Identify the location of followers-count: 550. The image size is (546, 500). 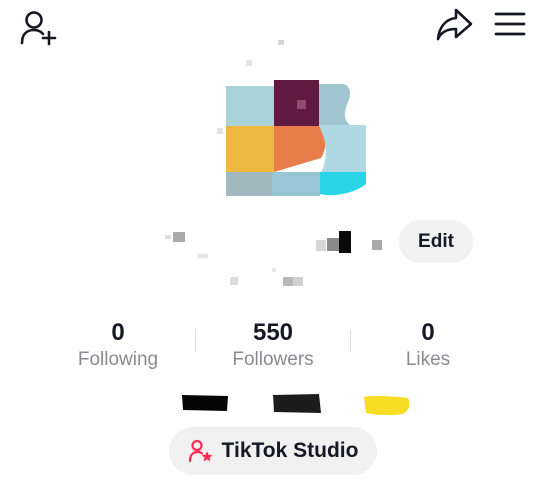
(273, 332).